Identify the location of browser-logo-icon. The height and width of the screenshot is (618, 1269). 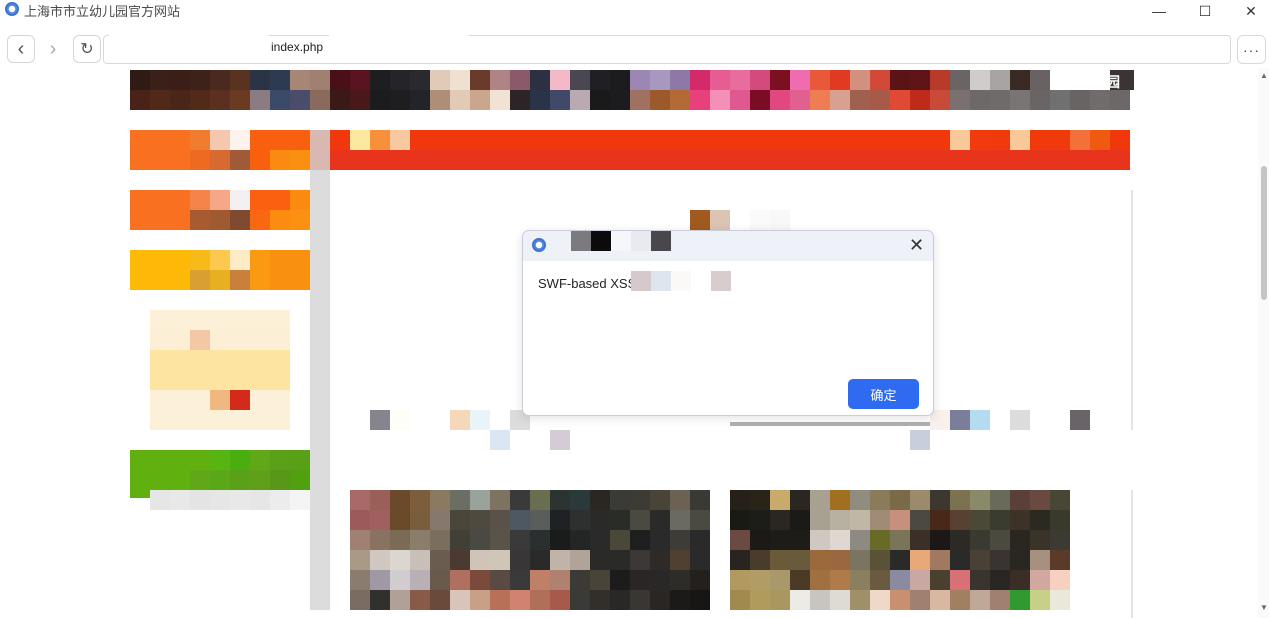
(12, 9).